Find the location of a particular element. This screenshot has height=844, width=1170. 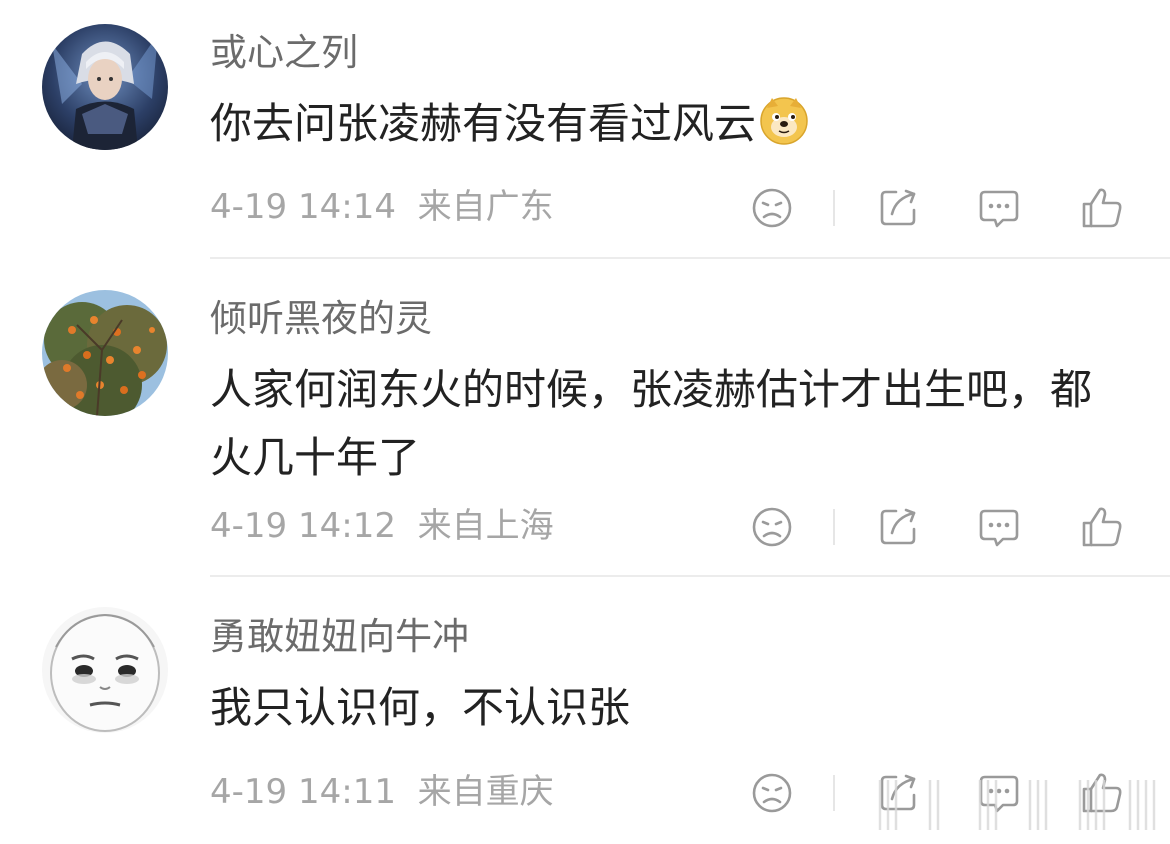

comment-text: 我只认识何，不认识张 is located at coordinates (420, 707).